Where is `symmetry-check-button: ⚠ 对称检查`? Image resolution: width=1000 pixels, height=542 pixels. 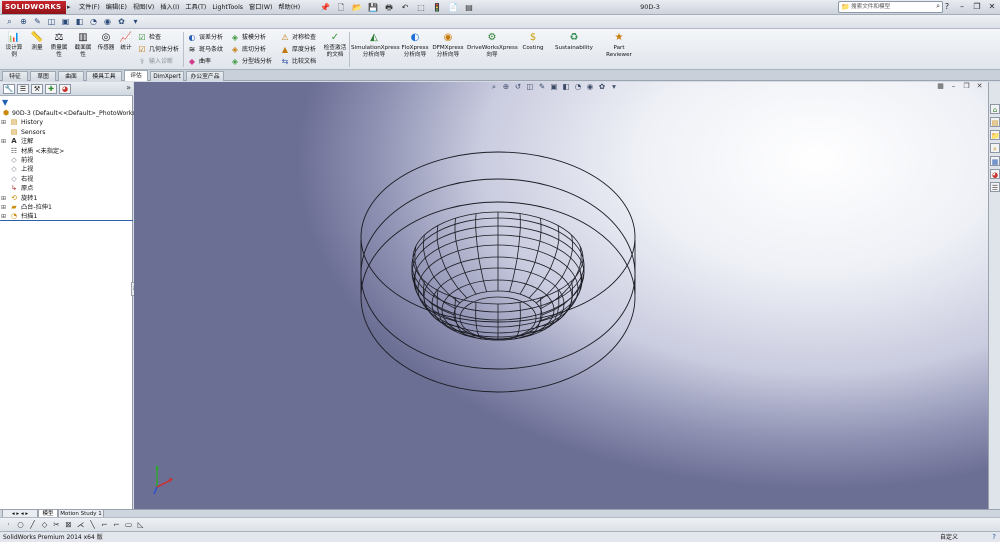 symmetry-check-button: ⚠ 对称检查 is located at coordinates (298, 37).